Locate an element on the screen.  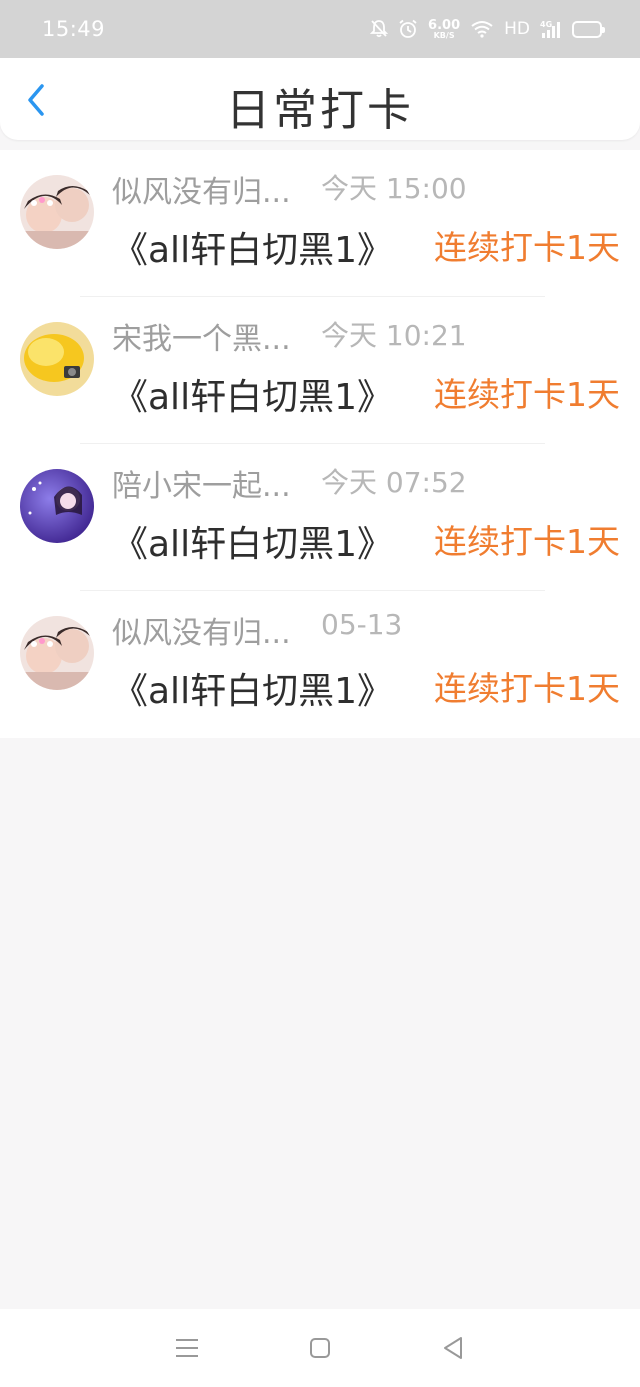
back-triangle-icon is located at coordinates (453, 1348).